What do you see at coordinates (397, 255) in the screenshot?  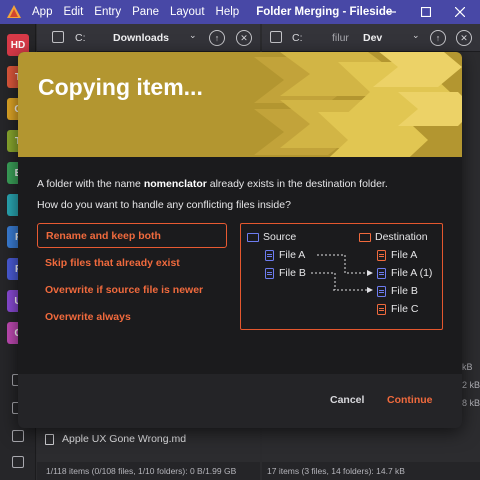 I see `destination-file: File A` at bounding box center [397, 255].